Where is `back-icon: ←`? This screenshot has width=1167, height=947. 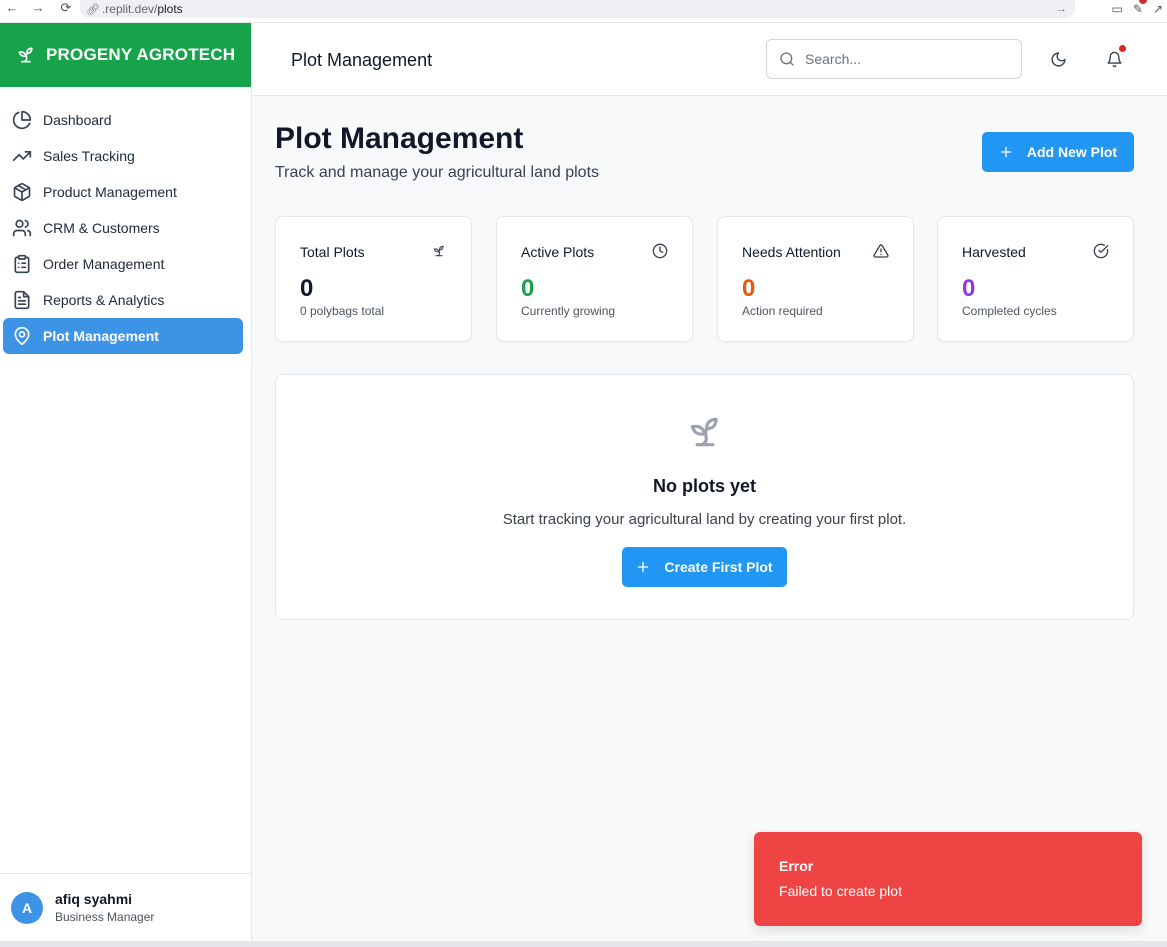 back-icon: ← is located at coordinates (12, 9).